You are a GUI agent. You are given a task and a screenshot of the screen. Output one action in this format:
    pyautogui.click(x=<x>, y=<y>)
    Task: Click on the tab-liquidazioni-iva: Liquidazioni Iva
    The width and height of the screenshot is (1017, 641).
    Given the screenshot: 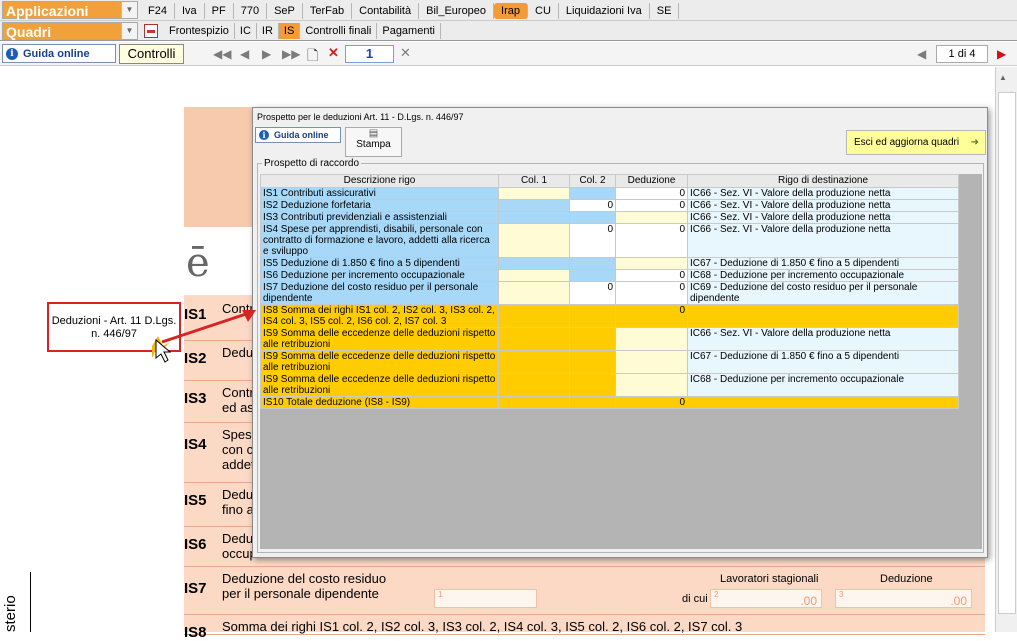 What is the action you would take?
    pyautogui.click(x=604, y=11)
    